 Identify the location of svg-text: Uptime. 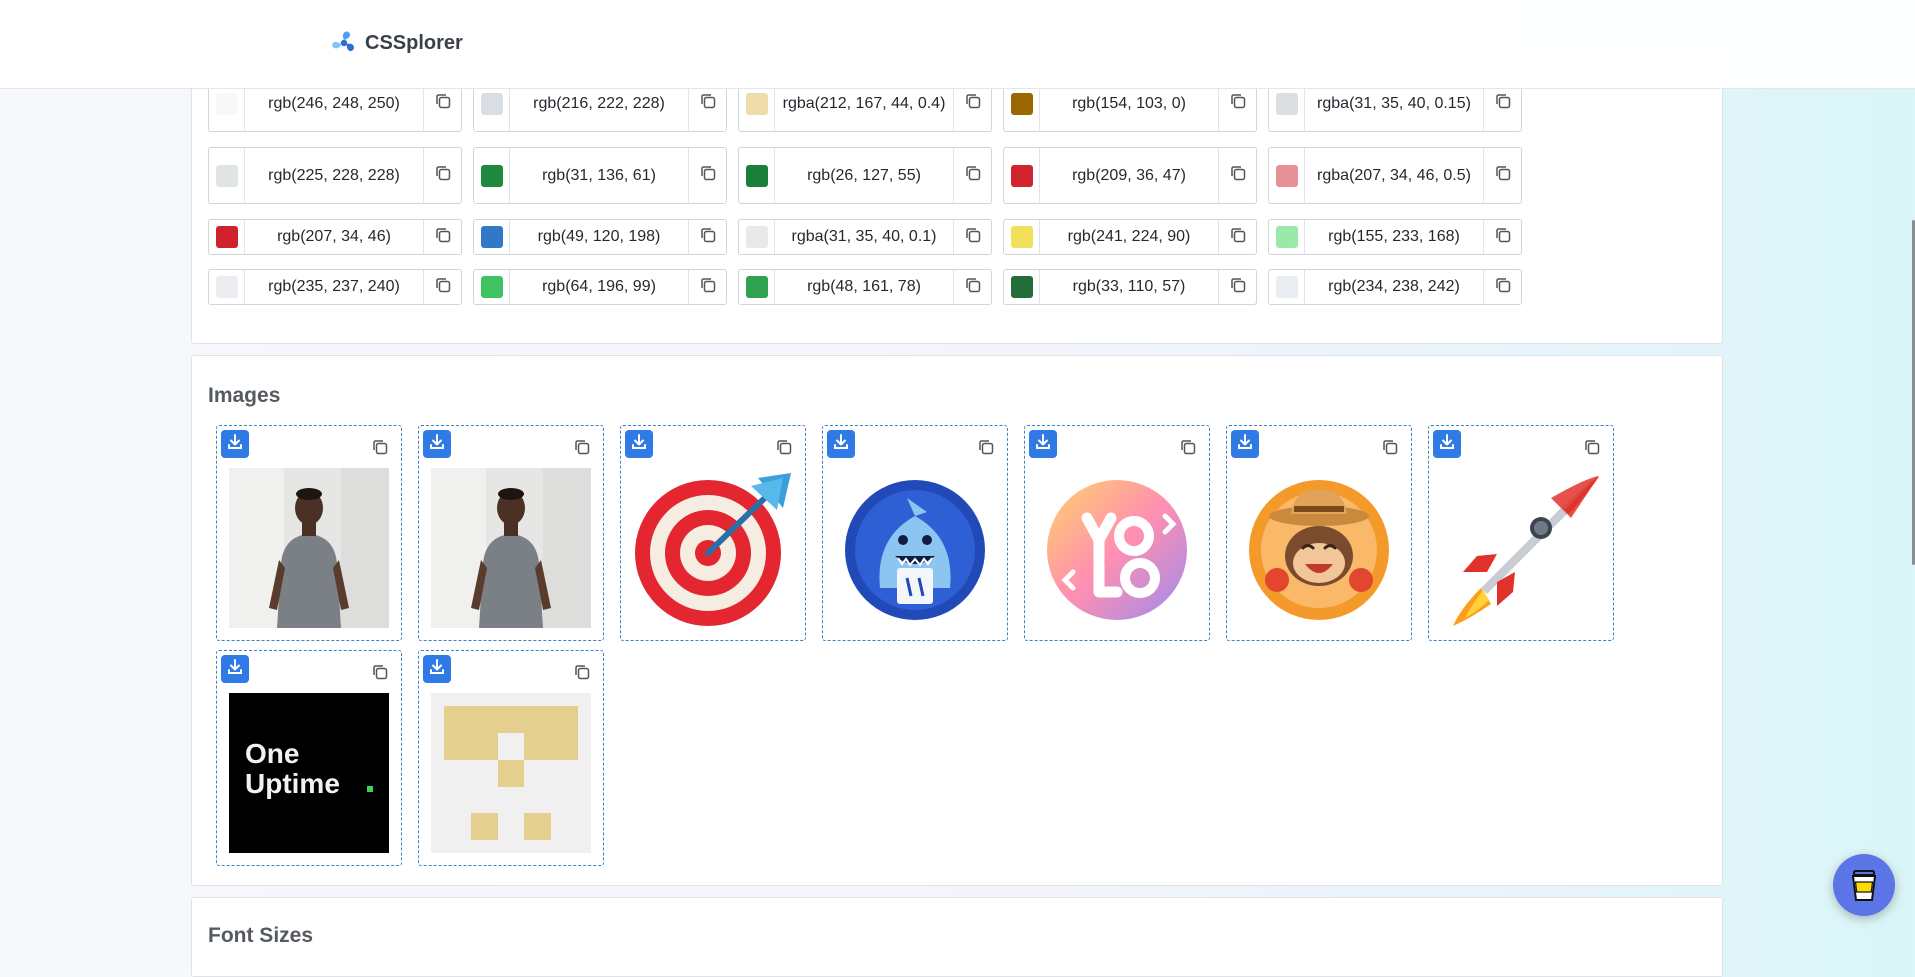
(292, 783).